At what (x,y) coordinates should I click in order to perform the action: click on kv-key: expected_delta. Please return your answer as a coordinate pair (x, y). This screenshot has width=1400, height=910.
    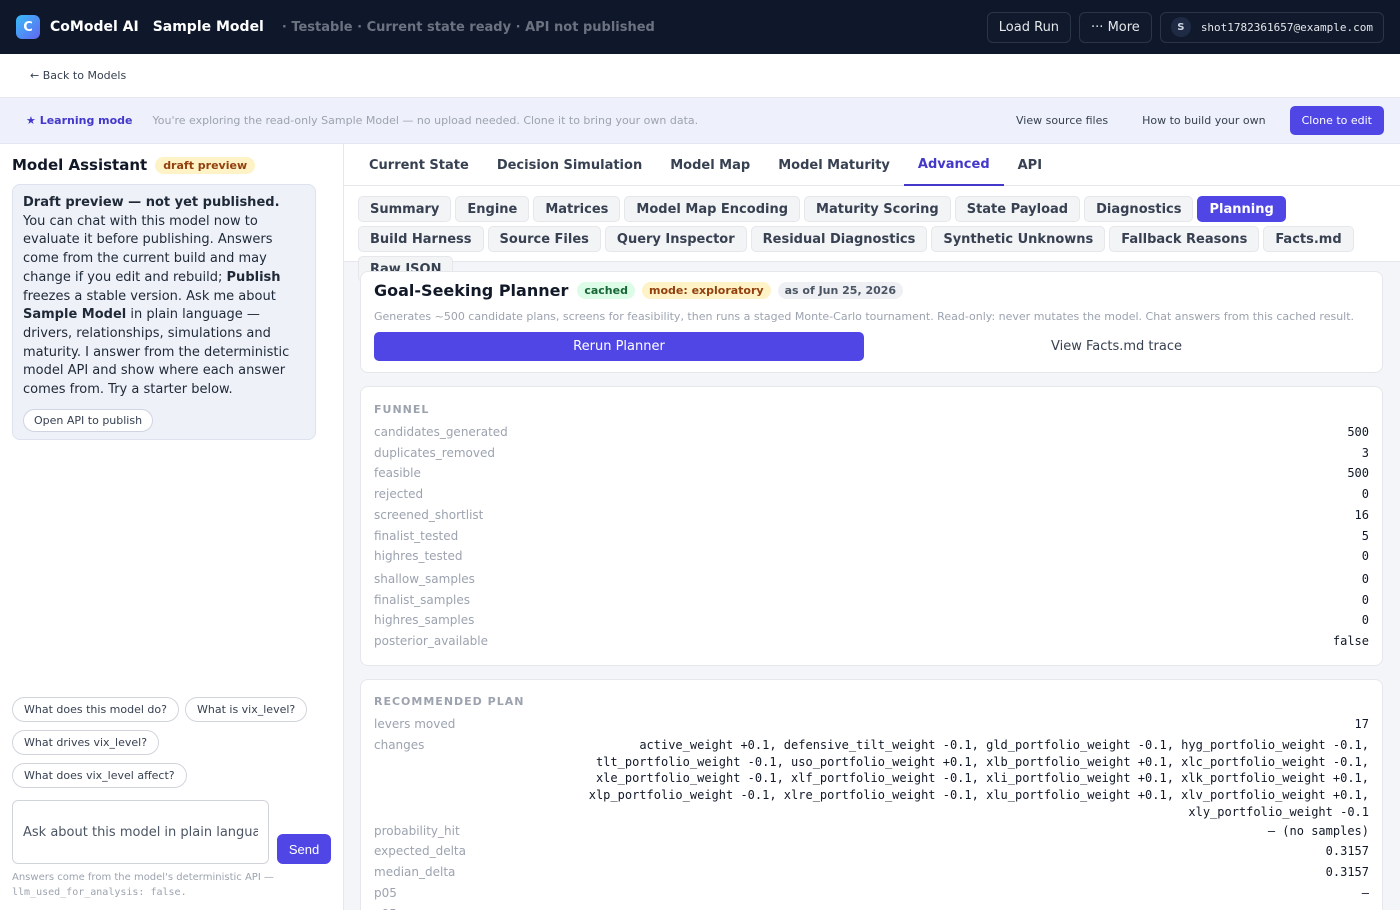
    Looking at the image, I should click on (420, 851).